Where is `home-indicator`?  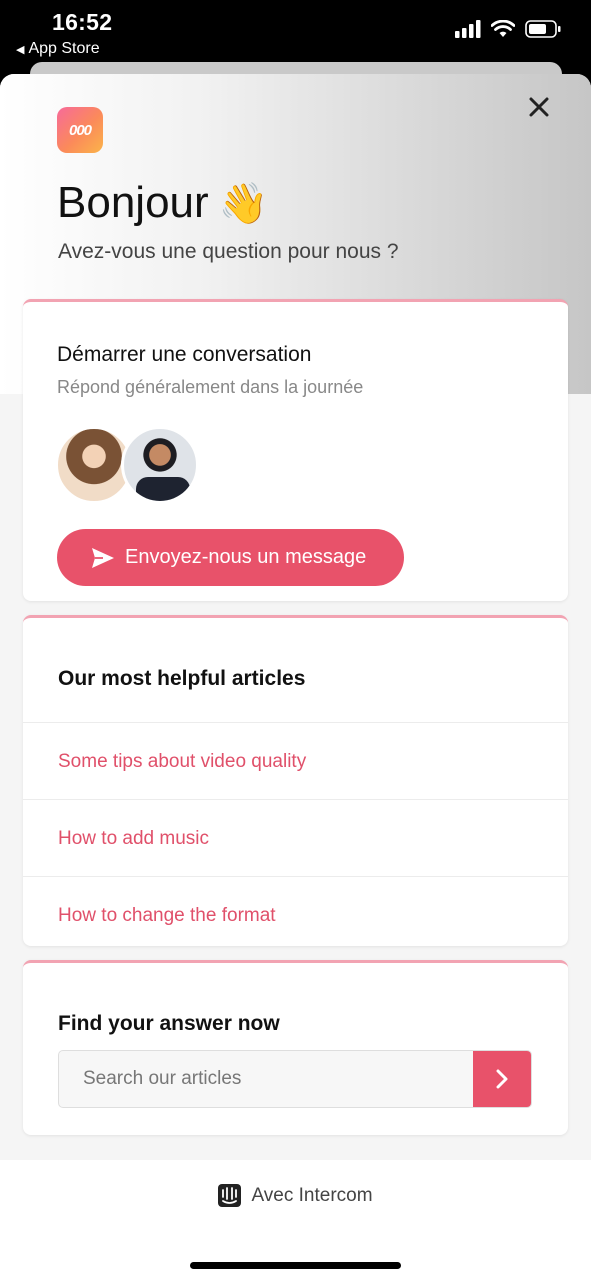
home-indicator is located at coordinates (295, 1265).